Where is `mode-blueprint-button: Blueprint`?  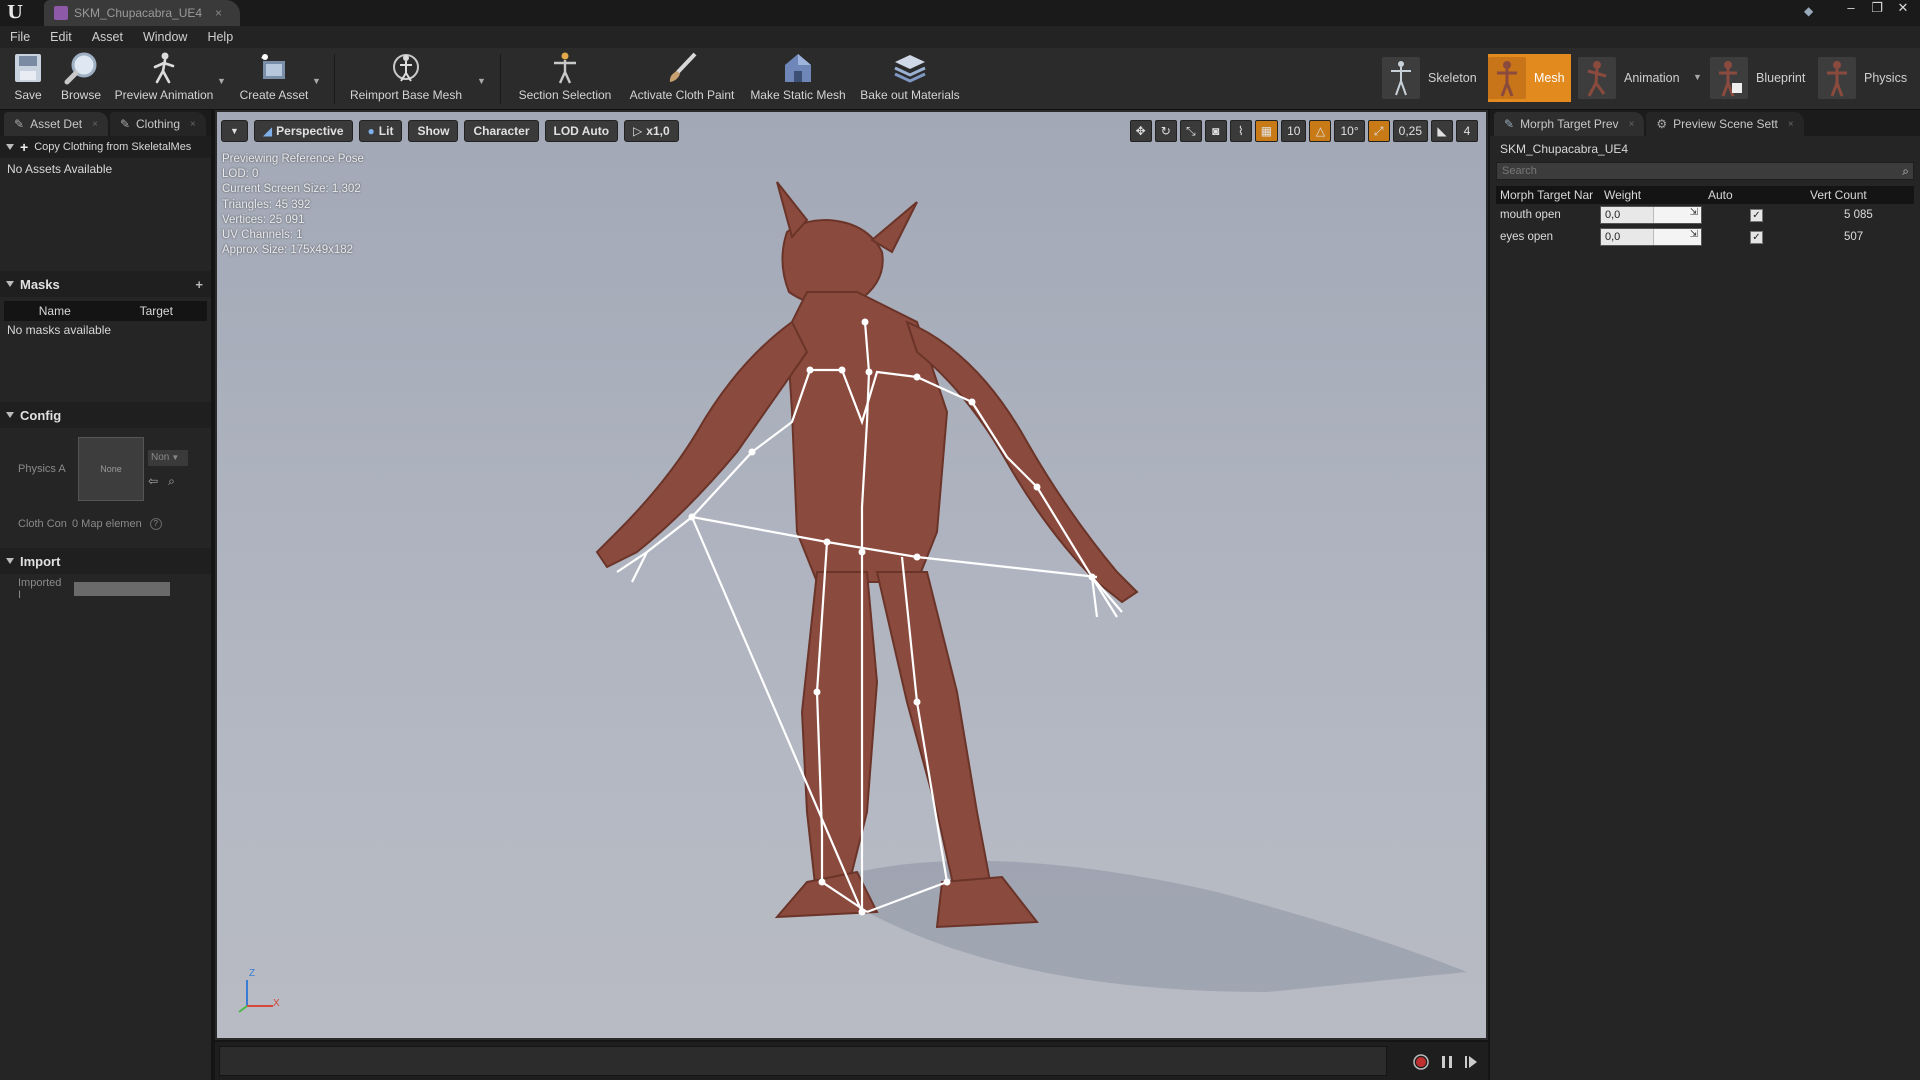
mode-blueprint-button: Blueprint is located at coordinates (1757, 78).